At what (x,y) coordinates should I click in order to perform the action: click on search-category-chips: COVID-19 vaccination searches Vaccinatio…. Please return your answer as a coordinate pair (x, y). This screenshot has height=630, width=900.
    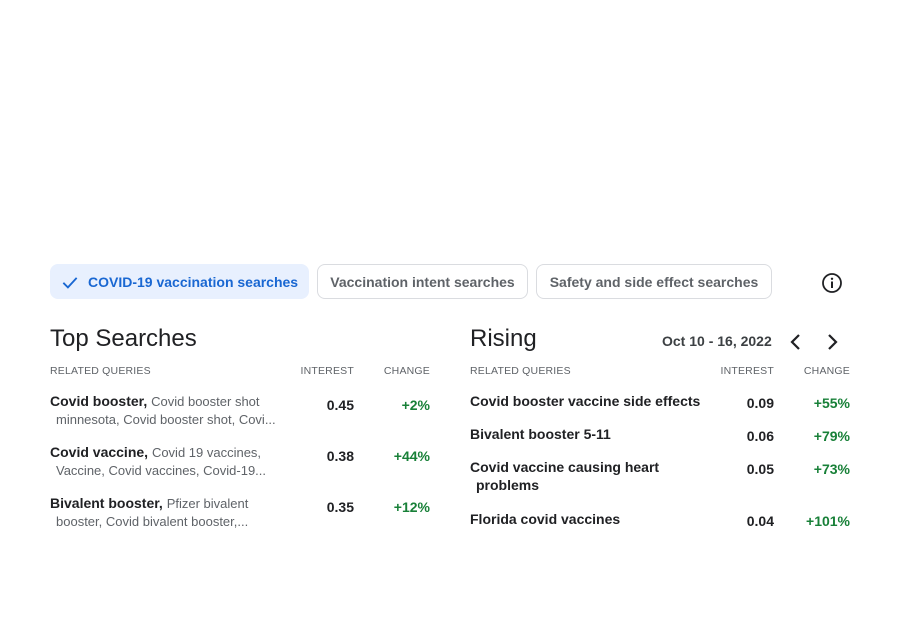
    Looking at the image, I should click on (450, 282).